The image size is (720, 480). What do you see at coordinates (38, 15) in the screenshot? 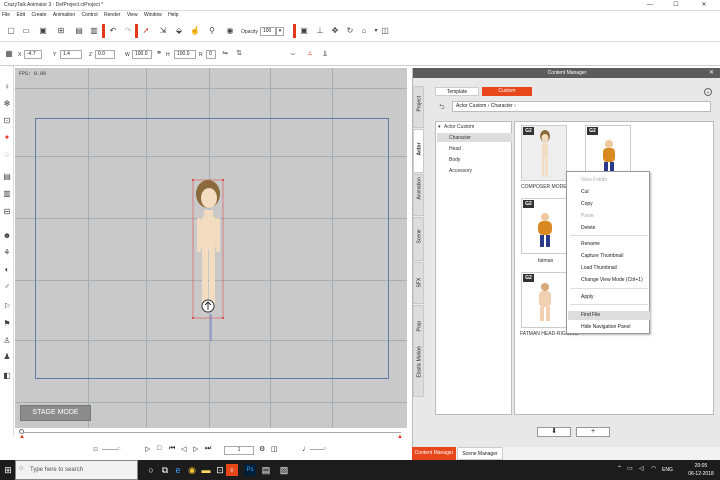
I see `menu-create: Create` at bounding box center [38, 15].